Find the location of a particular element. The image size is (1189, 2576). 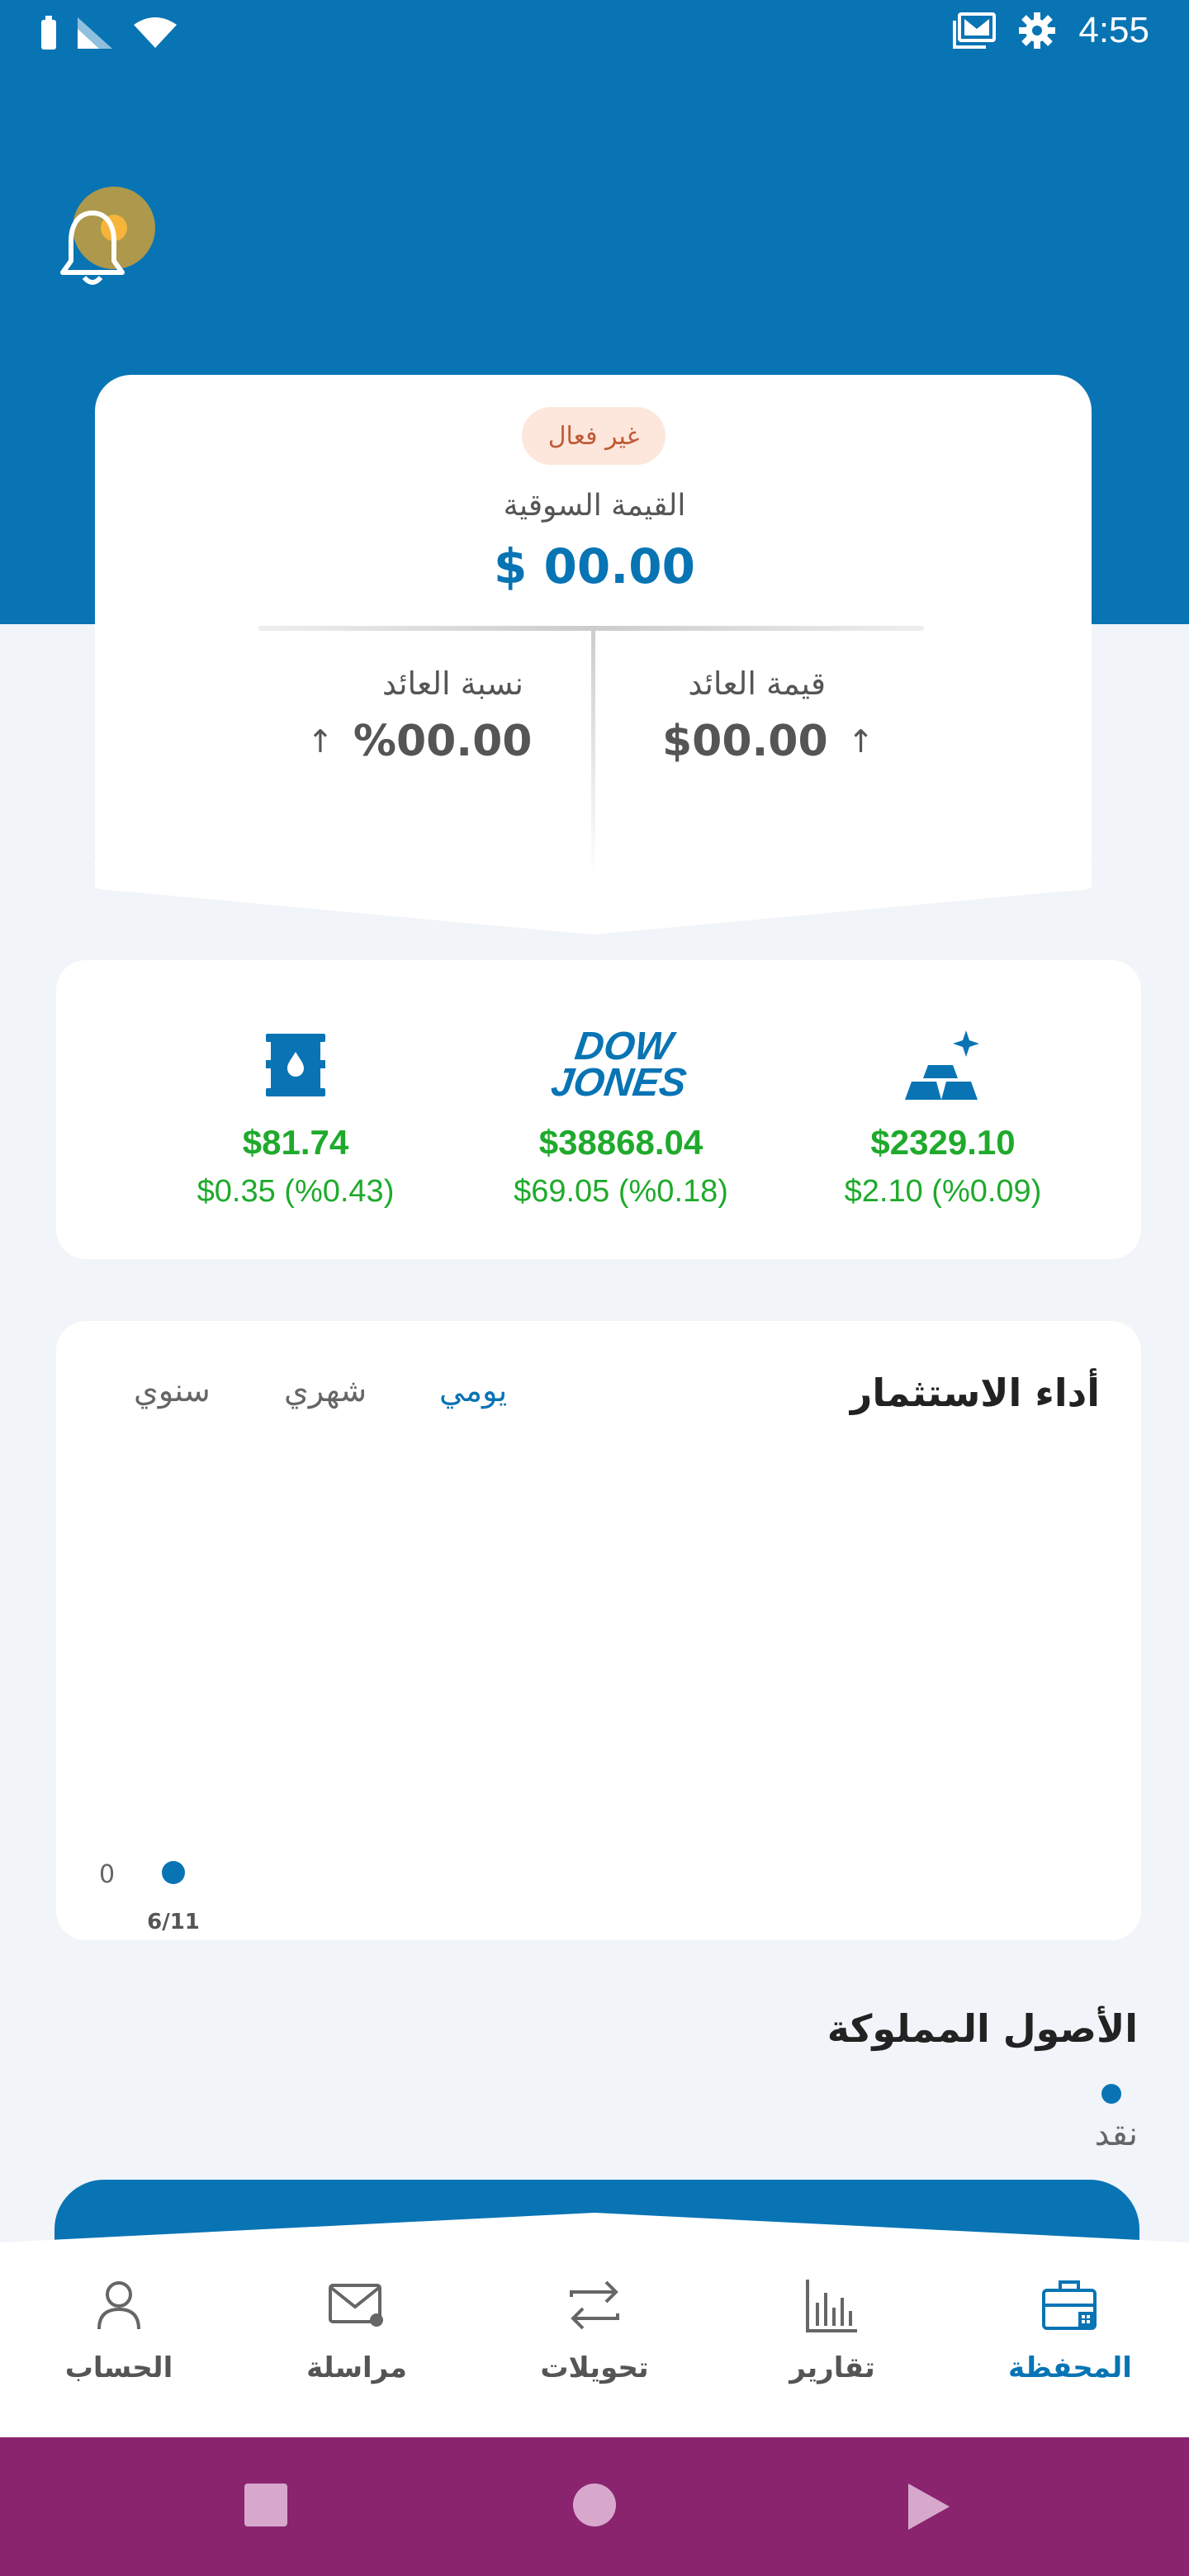

tab-daily: يومي is located at coordinates (473, 1390).